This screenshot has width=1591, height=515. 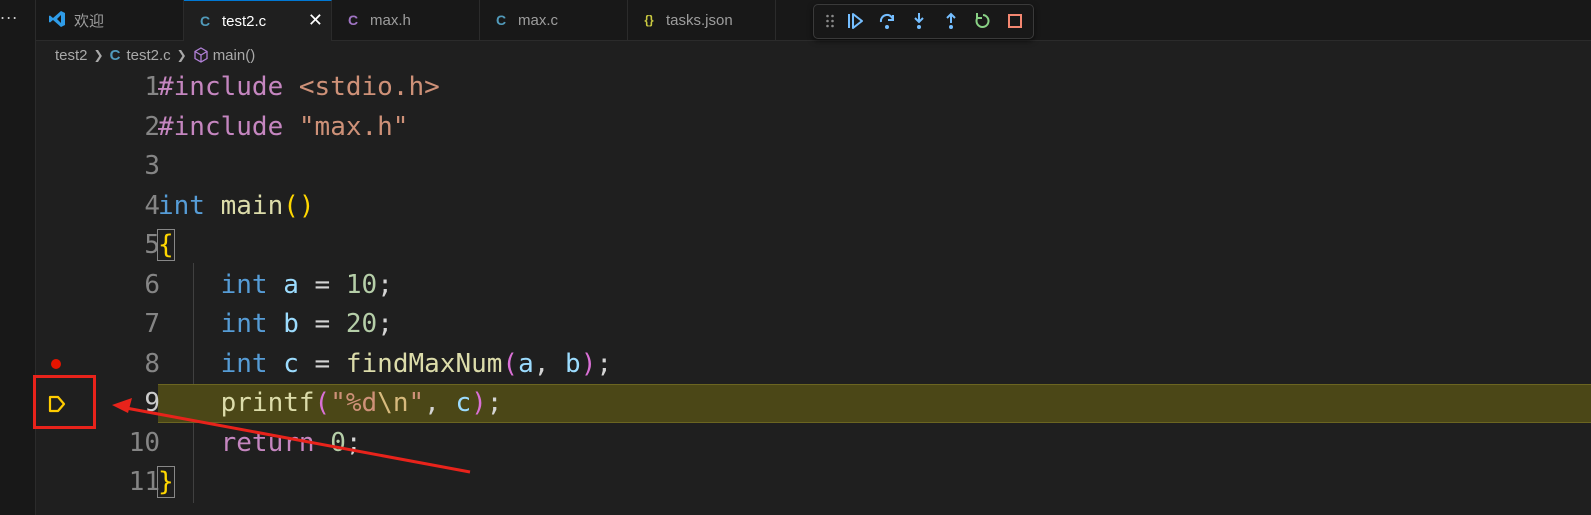 I want to click on tab-max-h: C max.h, so click(x=406, y=20).